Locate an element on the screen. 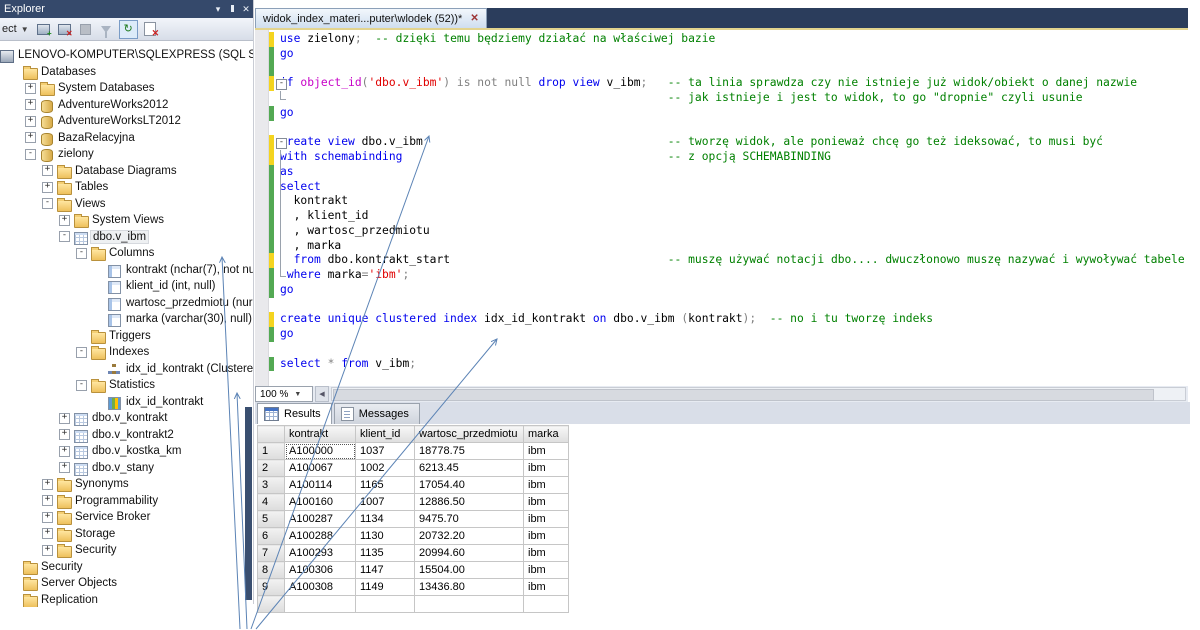 This screenshot has height=630, width=1200. connect-dropdown-caret: ▼ is located at coordinates (25, 29).